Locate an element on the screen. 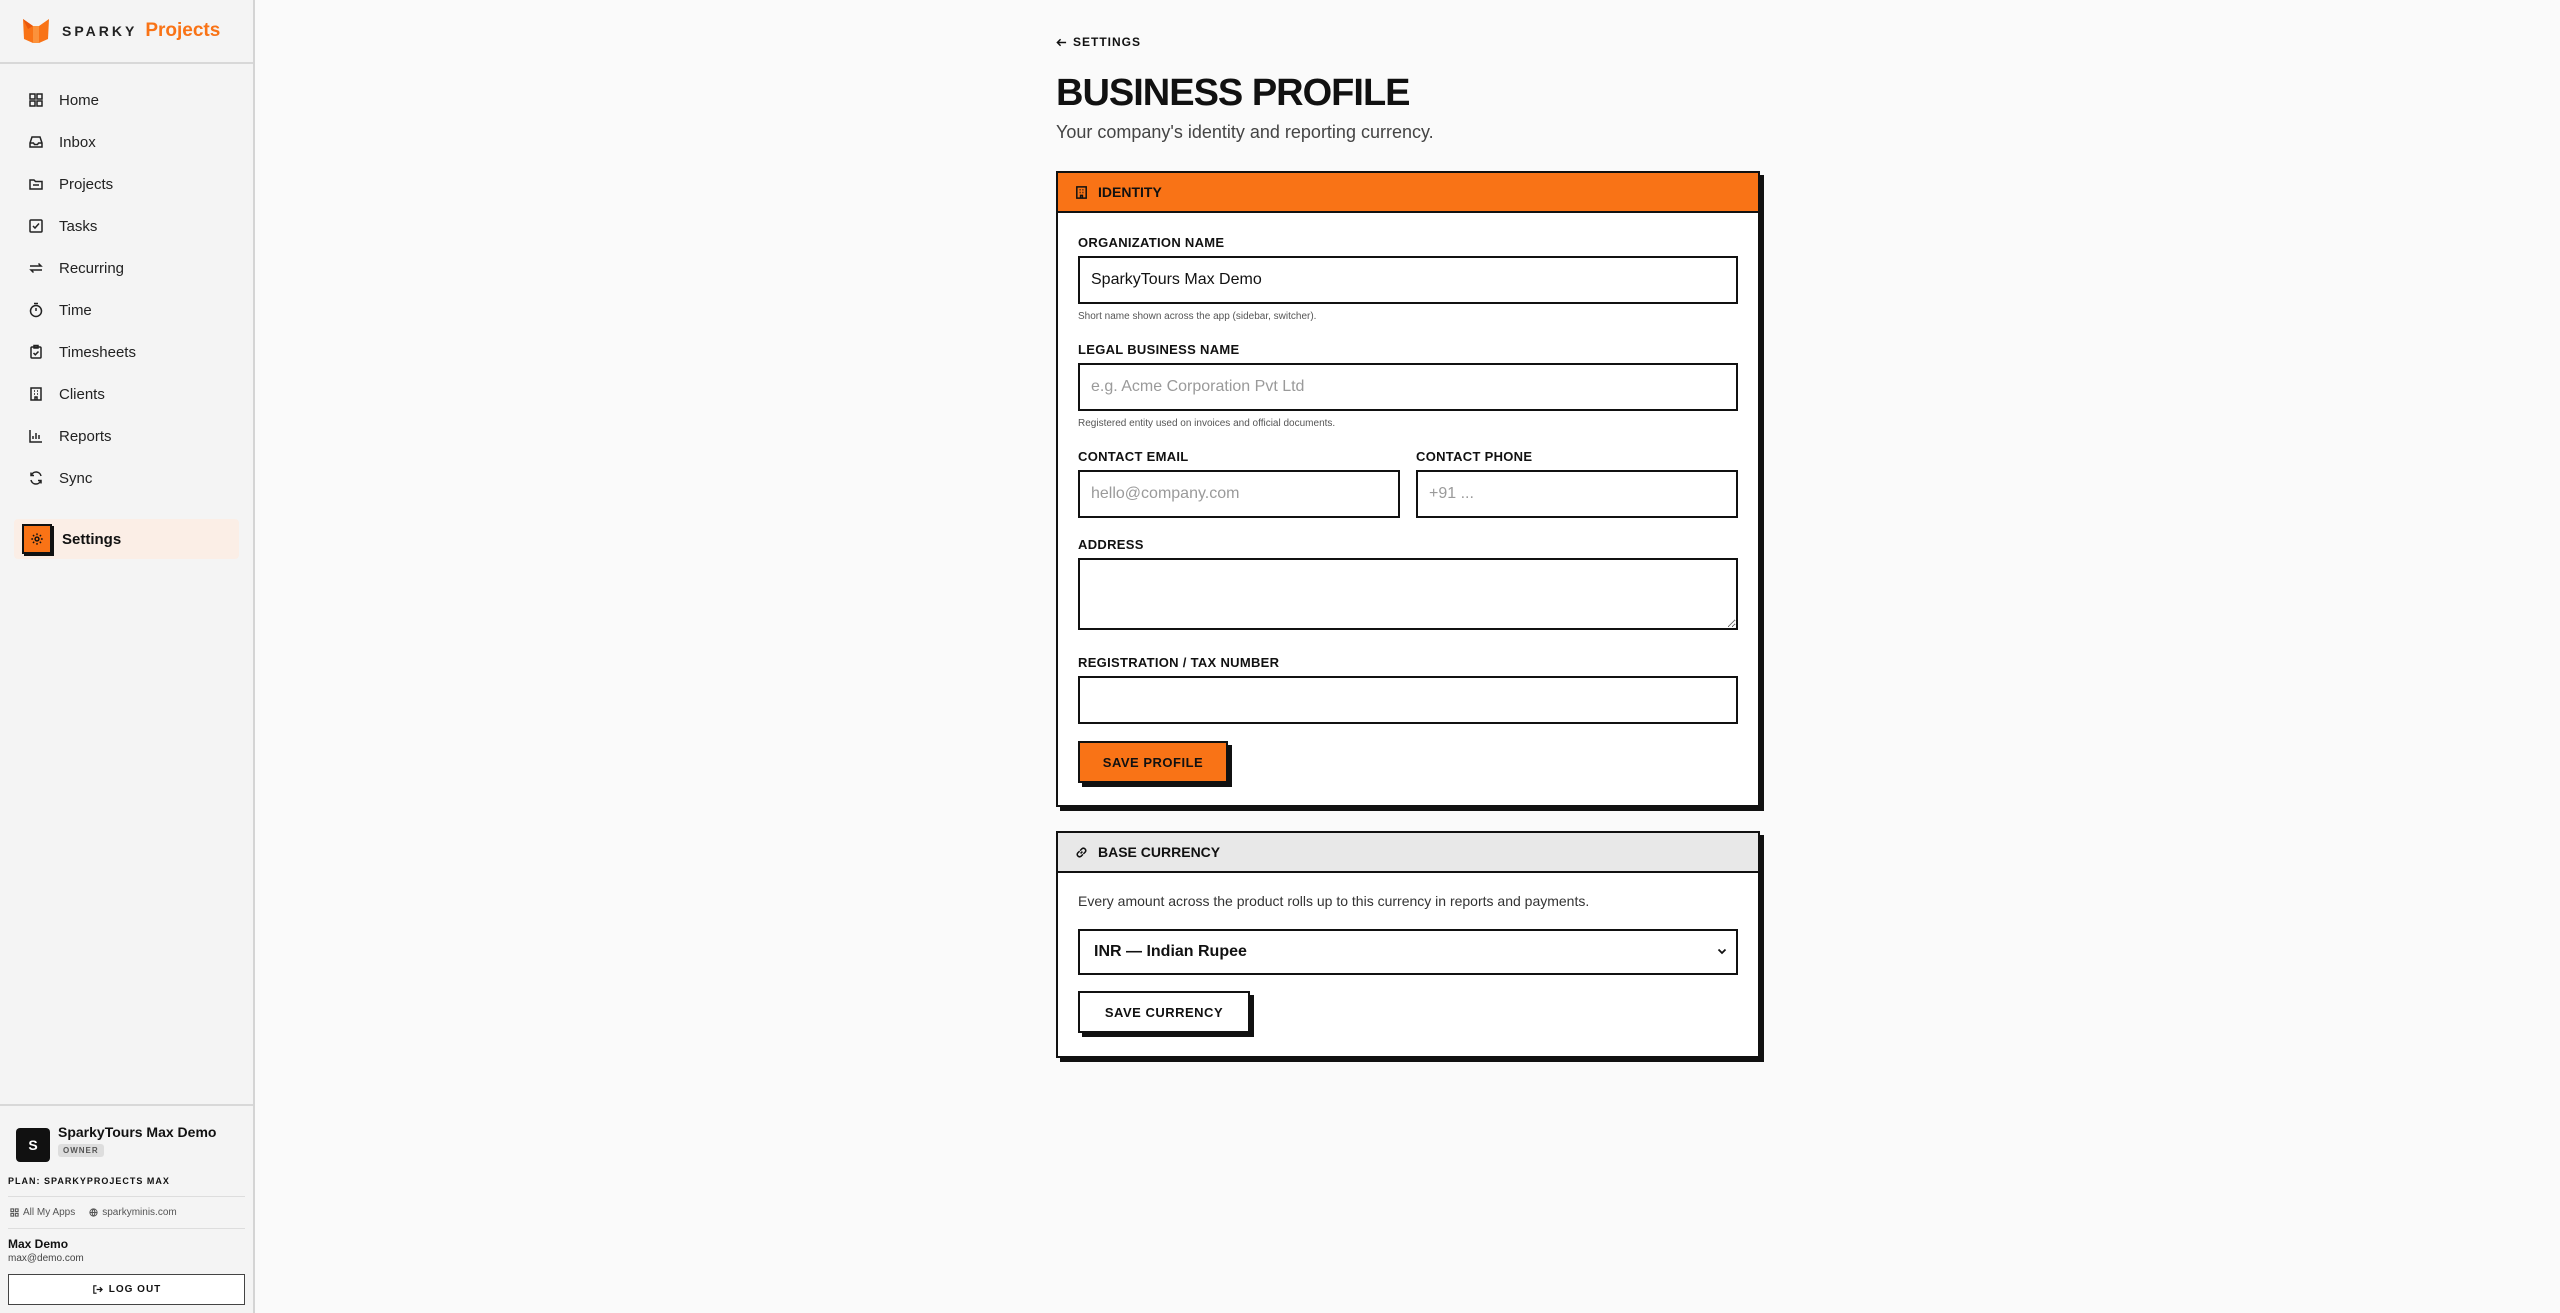  back-label: SETTINGS is located at coordinates (1107, 42).